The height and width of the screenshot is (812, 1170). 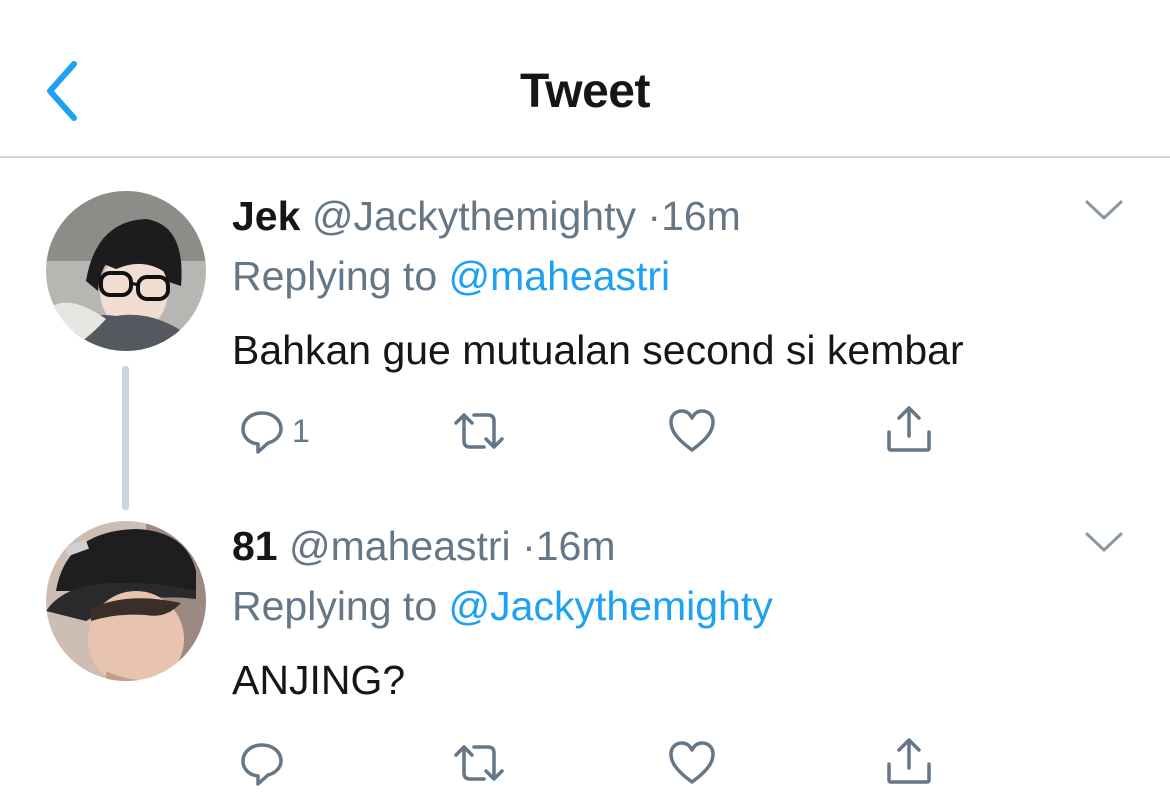 What do you see at coordinates (125, 438) in the screenshot?
I see `thread-connector-line` at bounding box center [125, 438].